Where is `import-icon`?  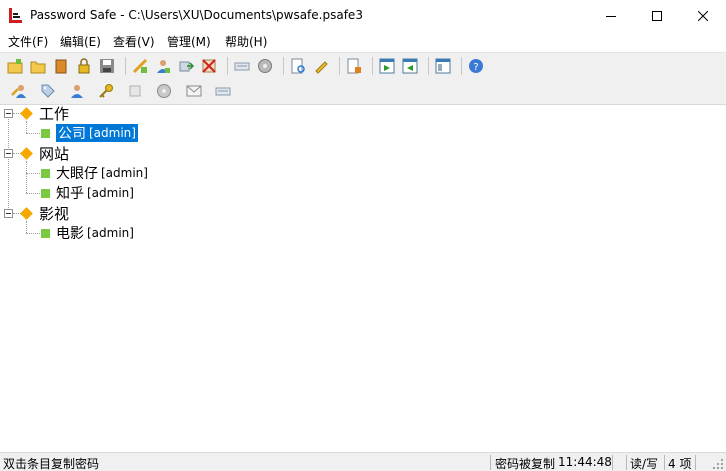 import-icon is located at coordinates (410, 66).